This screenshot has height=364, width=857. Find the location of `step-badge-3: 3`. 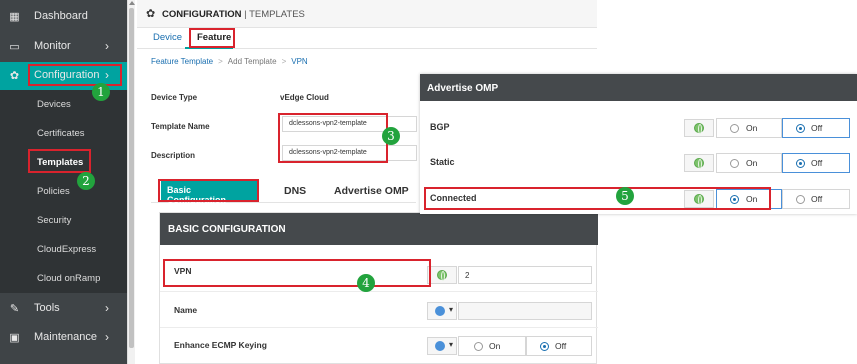

step-badge-3: 3 is located at coordinates (391, 136).